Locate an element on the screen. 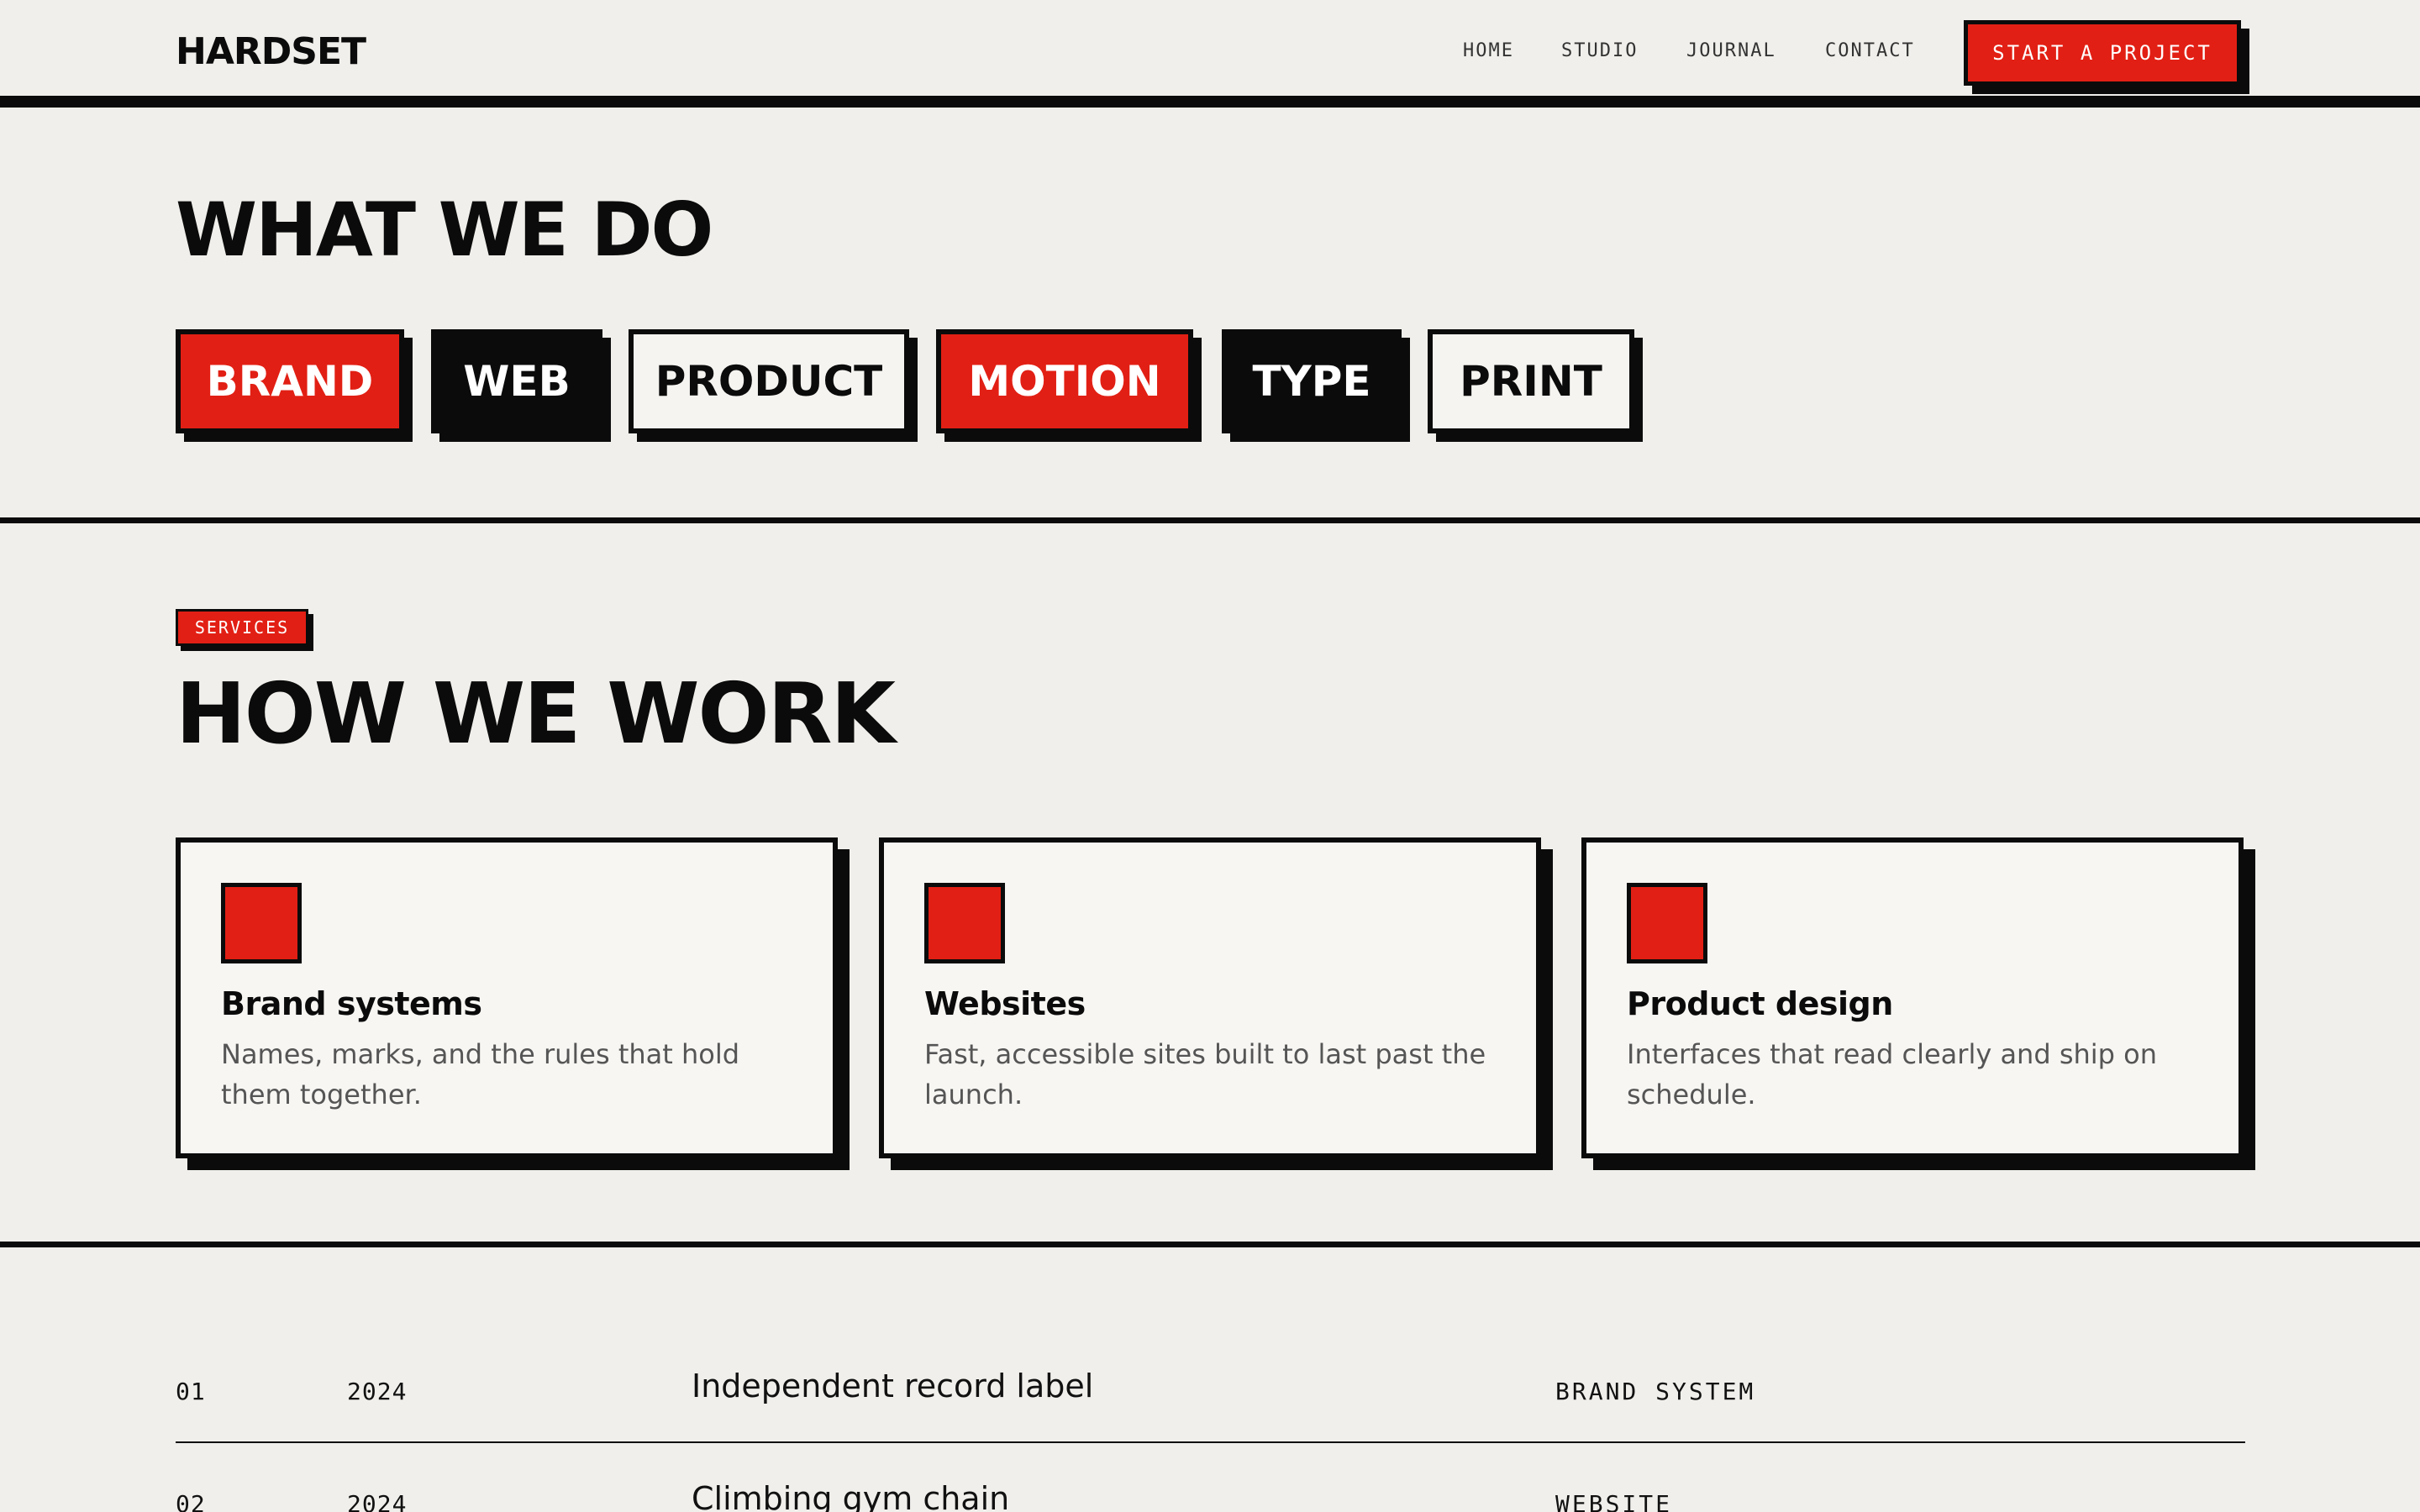 Image resolution: width=2420 pixels, height=1512 pixels. chip-web: WEB is located at coordinates (516, 381).